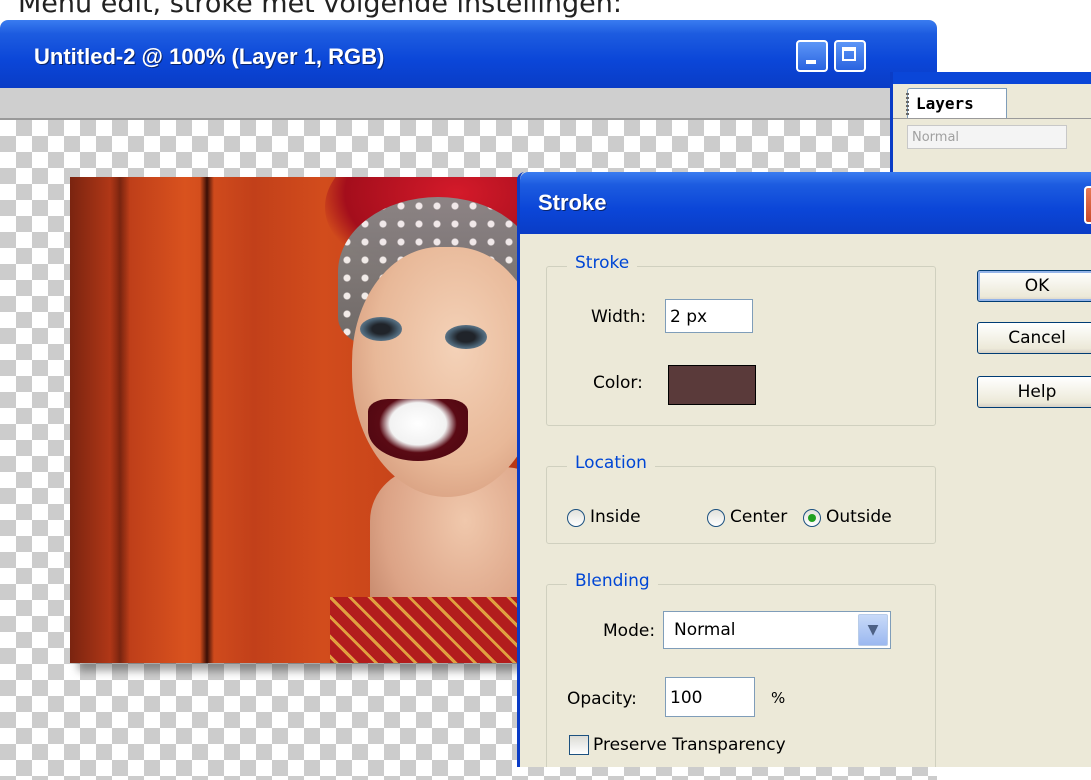  What do you see at coordinates (812, 56) in the screenshot?
I see `minimize-button` at bounding box center [812, 56].